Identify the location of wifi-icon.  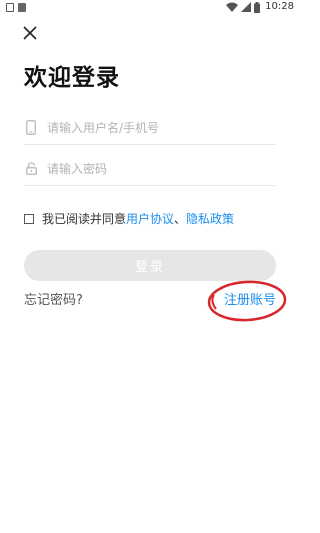
(232, 7).